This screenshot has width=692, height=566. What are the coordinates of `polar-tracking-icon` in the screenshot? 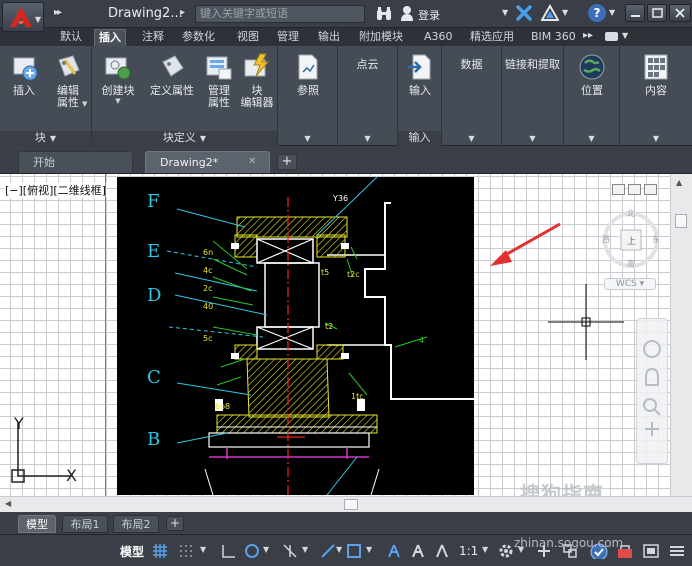 It's located at (252, 551).